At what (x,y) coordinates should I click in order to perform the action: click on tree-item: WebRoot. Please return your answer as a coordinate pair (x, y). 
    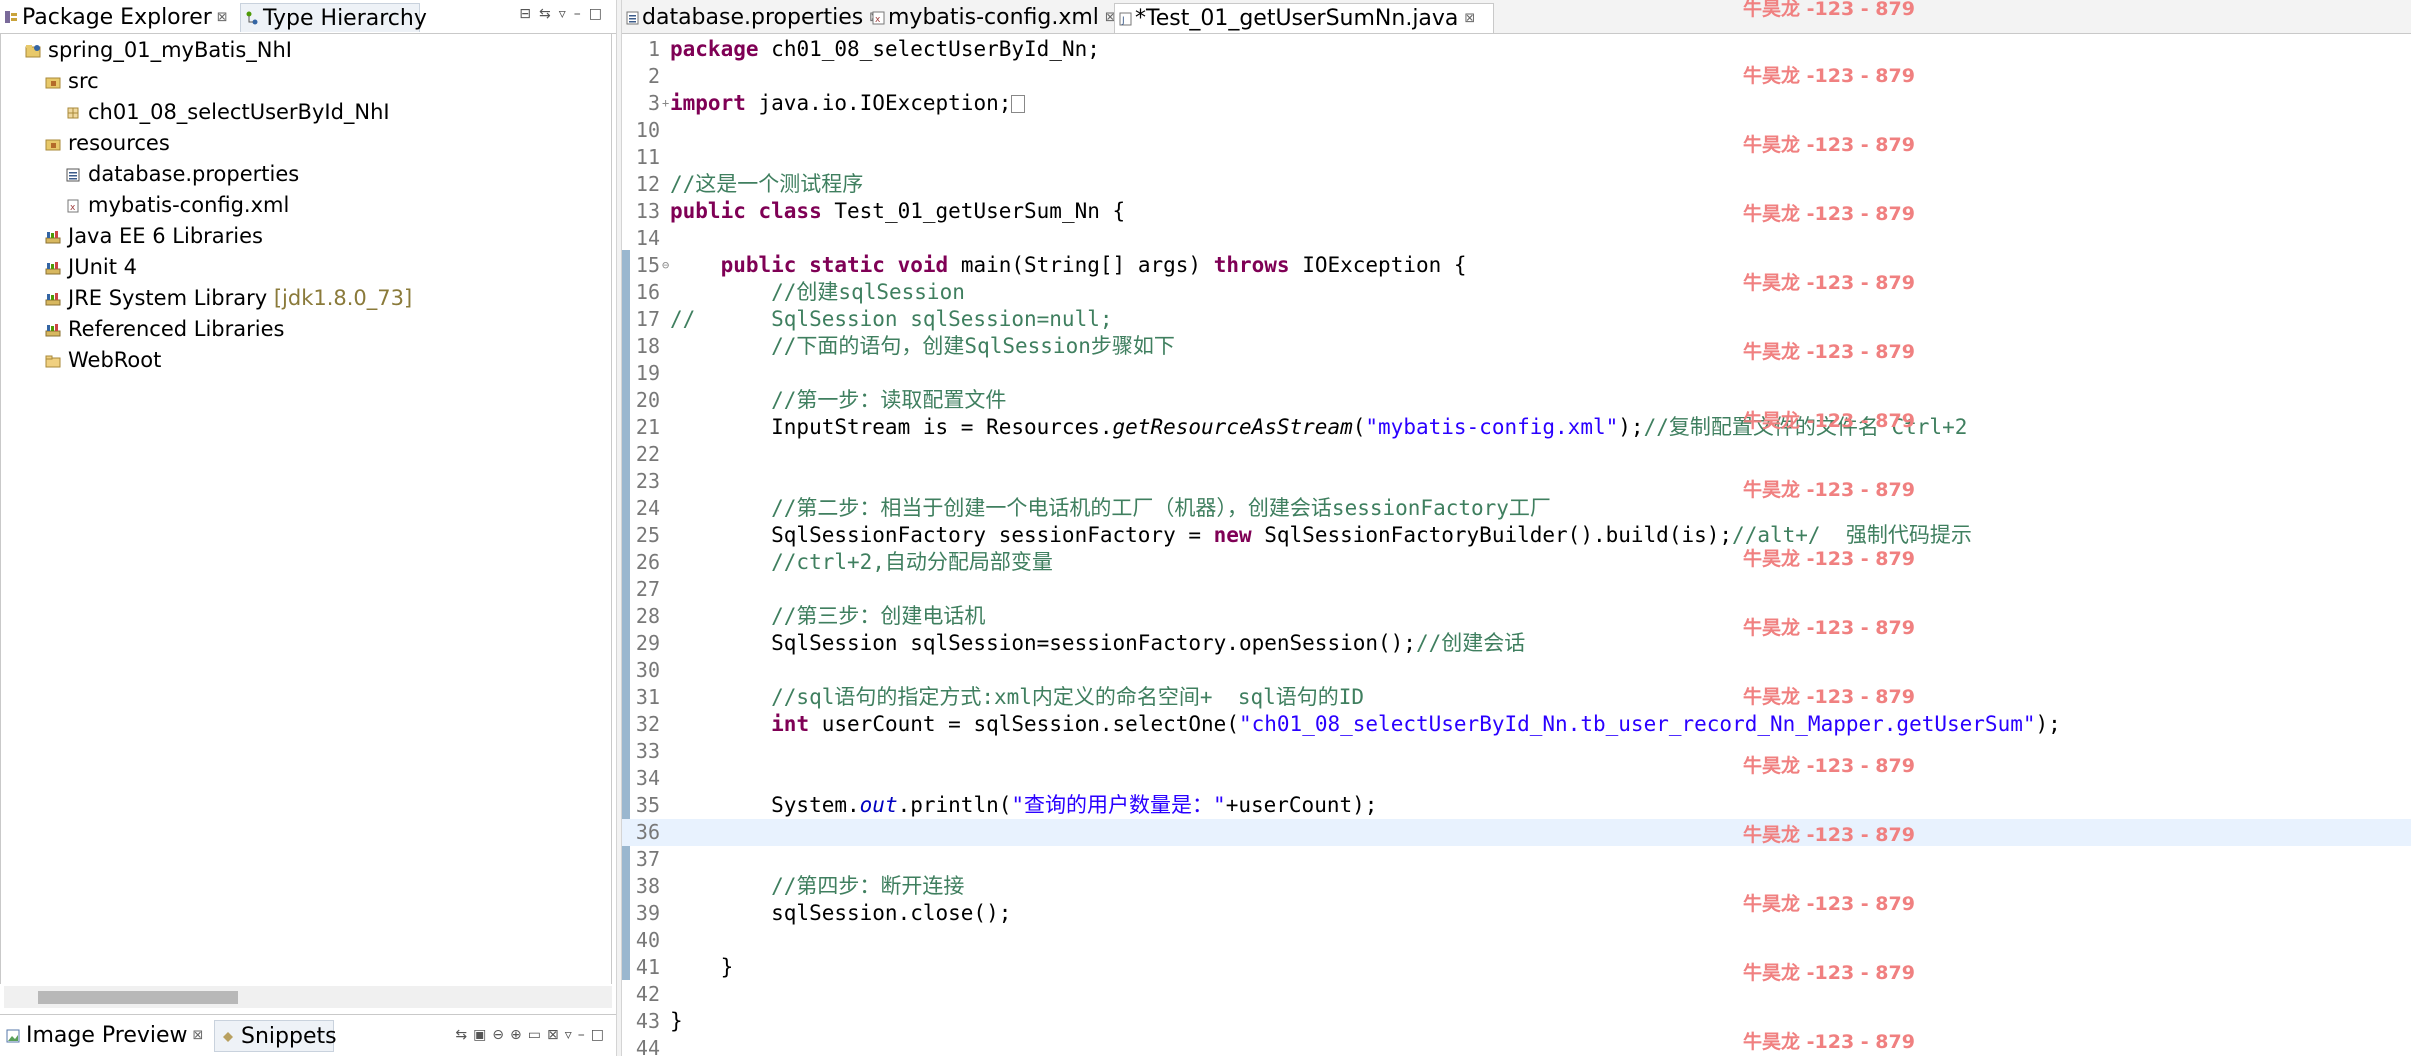
    Looking at the image, I should click on (103, 360).